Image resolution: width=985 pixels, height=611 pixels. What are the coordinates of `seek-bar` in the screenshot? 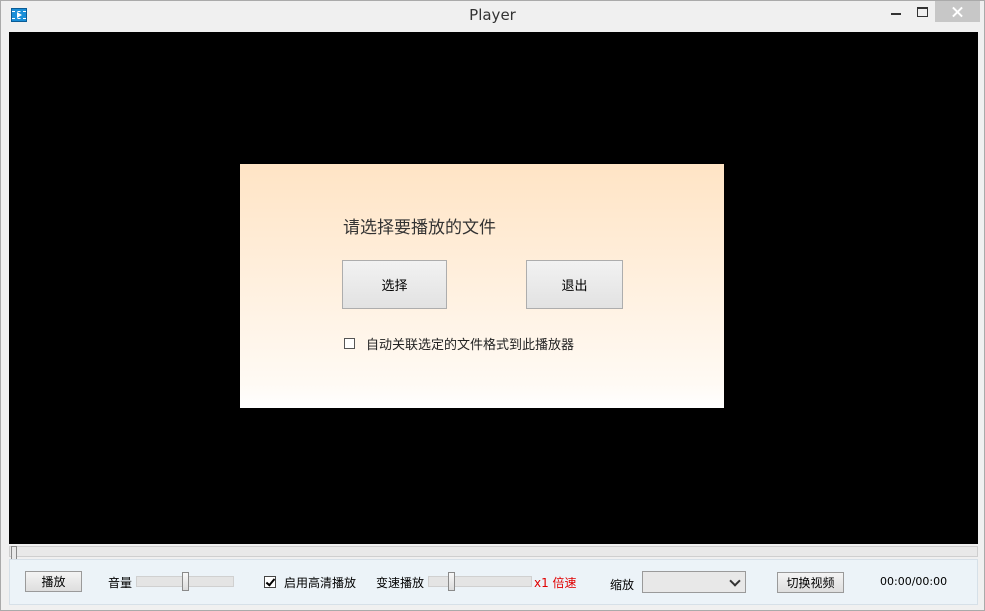 It's located at (493, 554).